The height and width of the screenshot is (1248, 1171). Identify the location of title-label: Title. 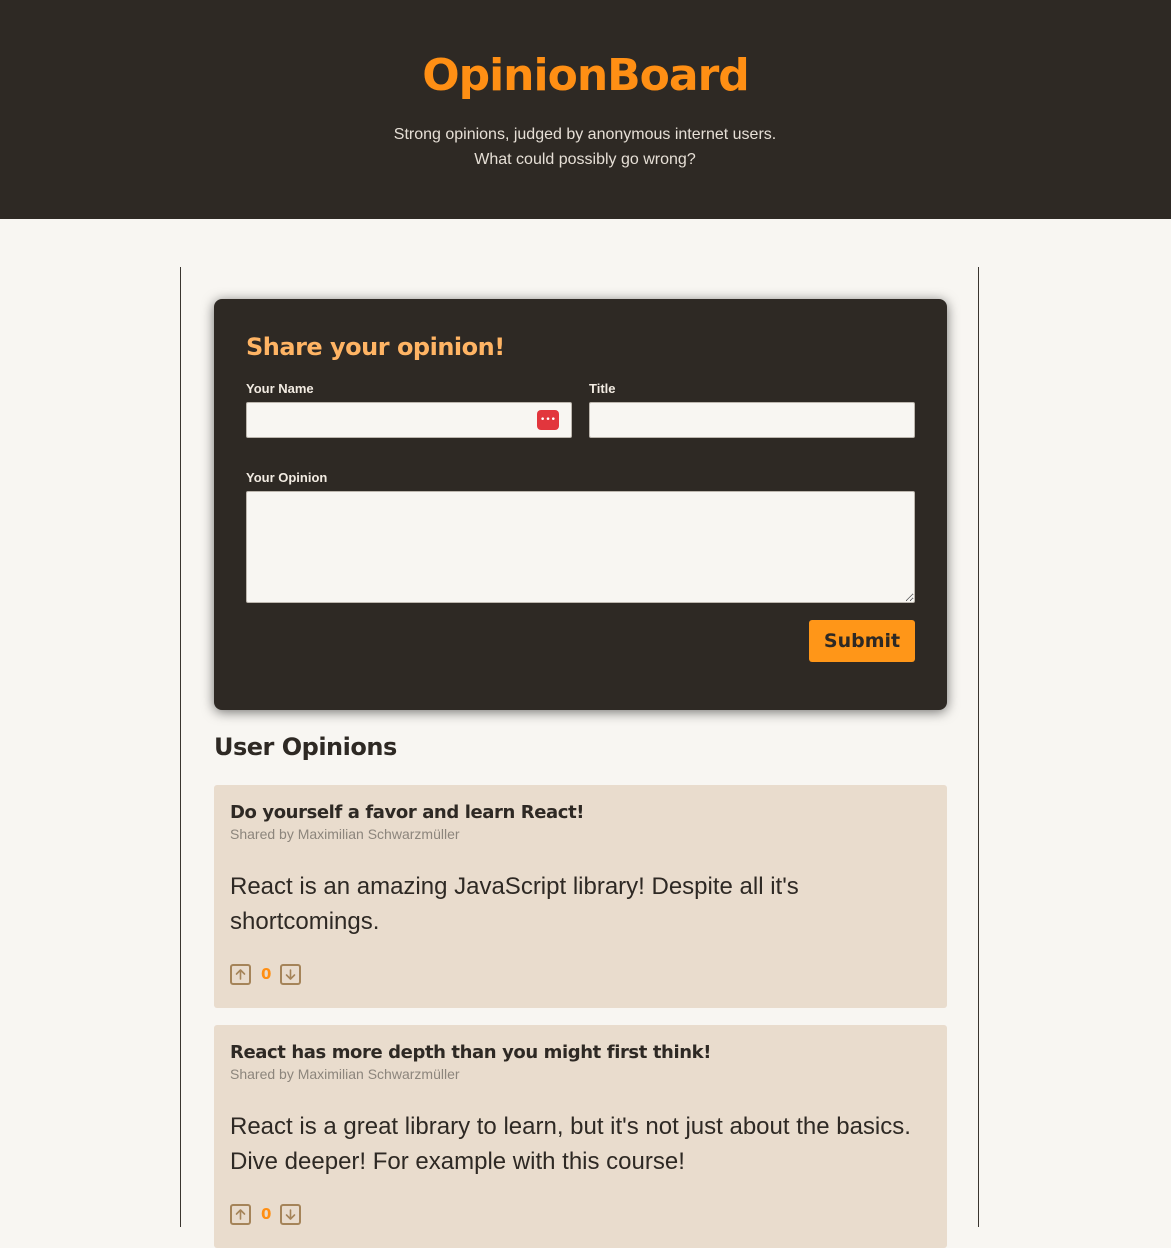
(602, 388).